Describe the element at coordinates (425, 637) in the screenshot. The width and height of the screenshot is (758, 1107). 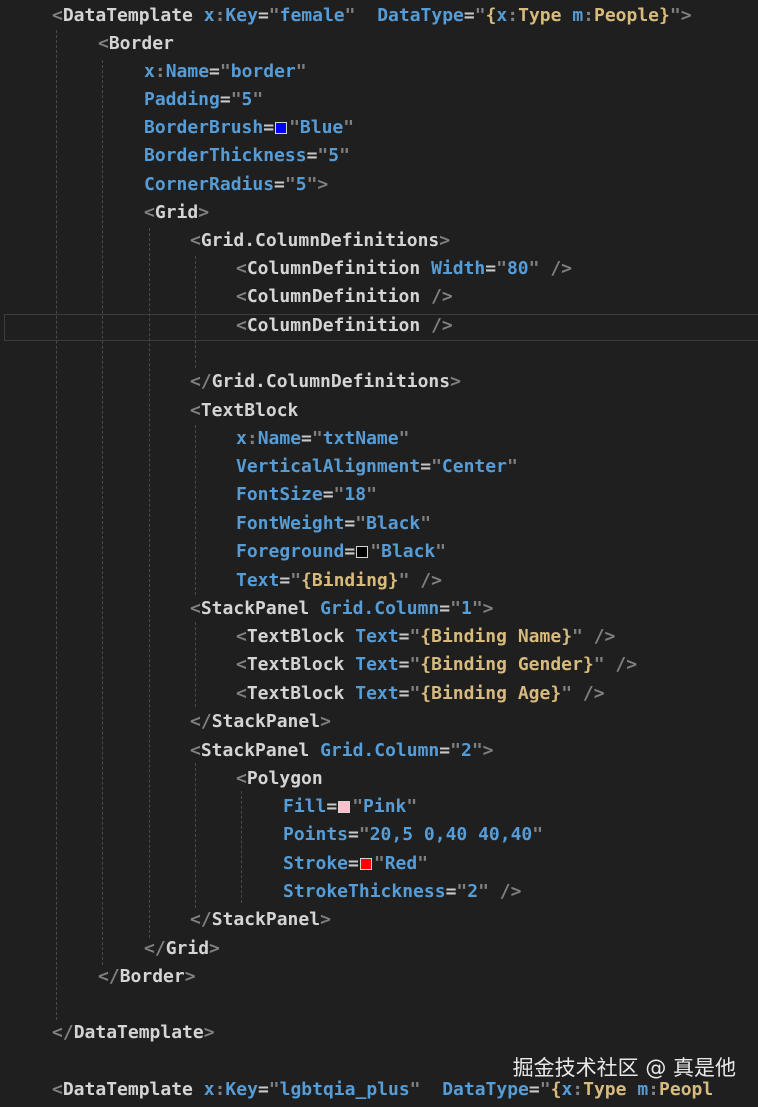
I see `code-line: <TextBlock Text="{Binding Name}" />` at that location.